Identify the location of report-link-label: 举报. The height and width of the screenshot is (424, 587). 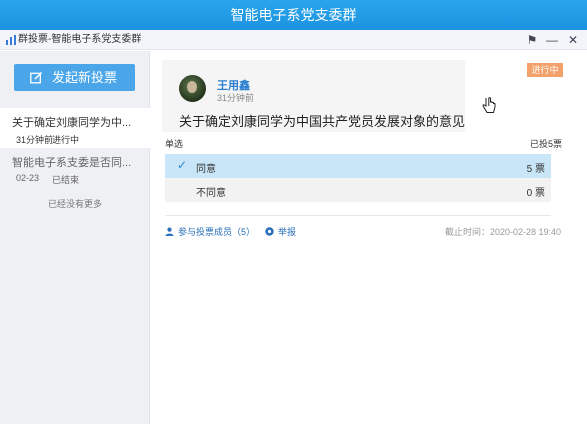
(287, 232).